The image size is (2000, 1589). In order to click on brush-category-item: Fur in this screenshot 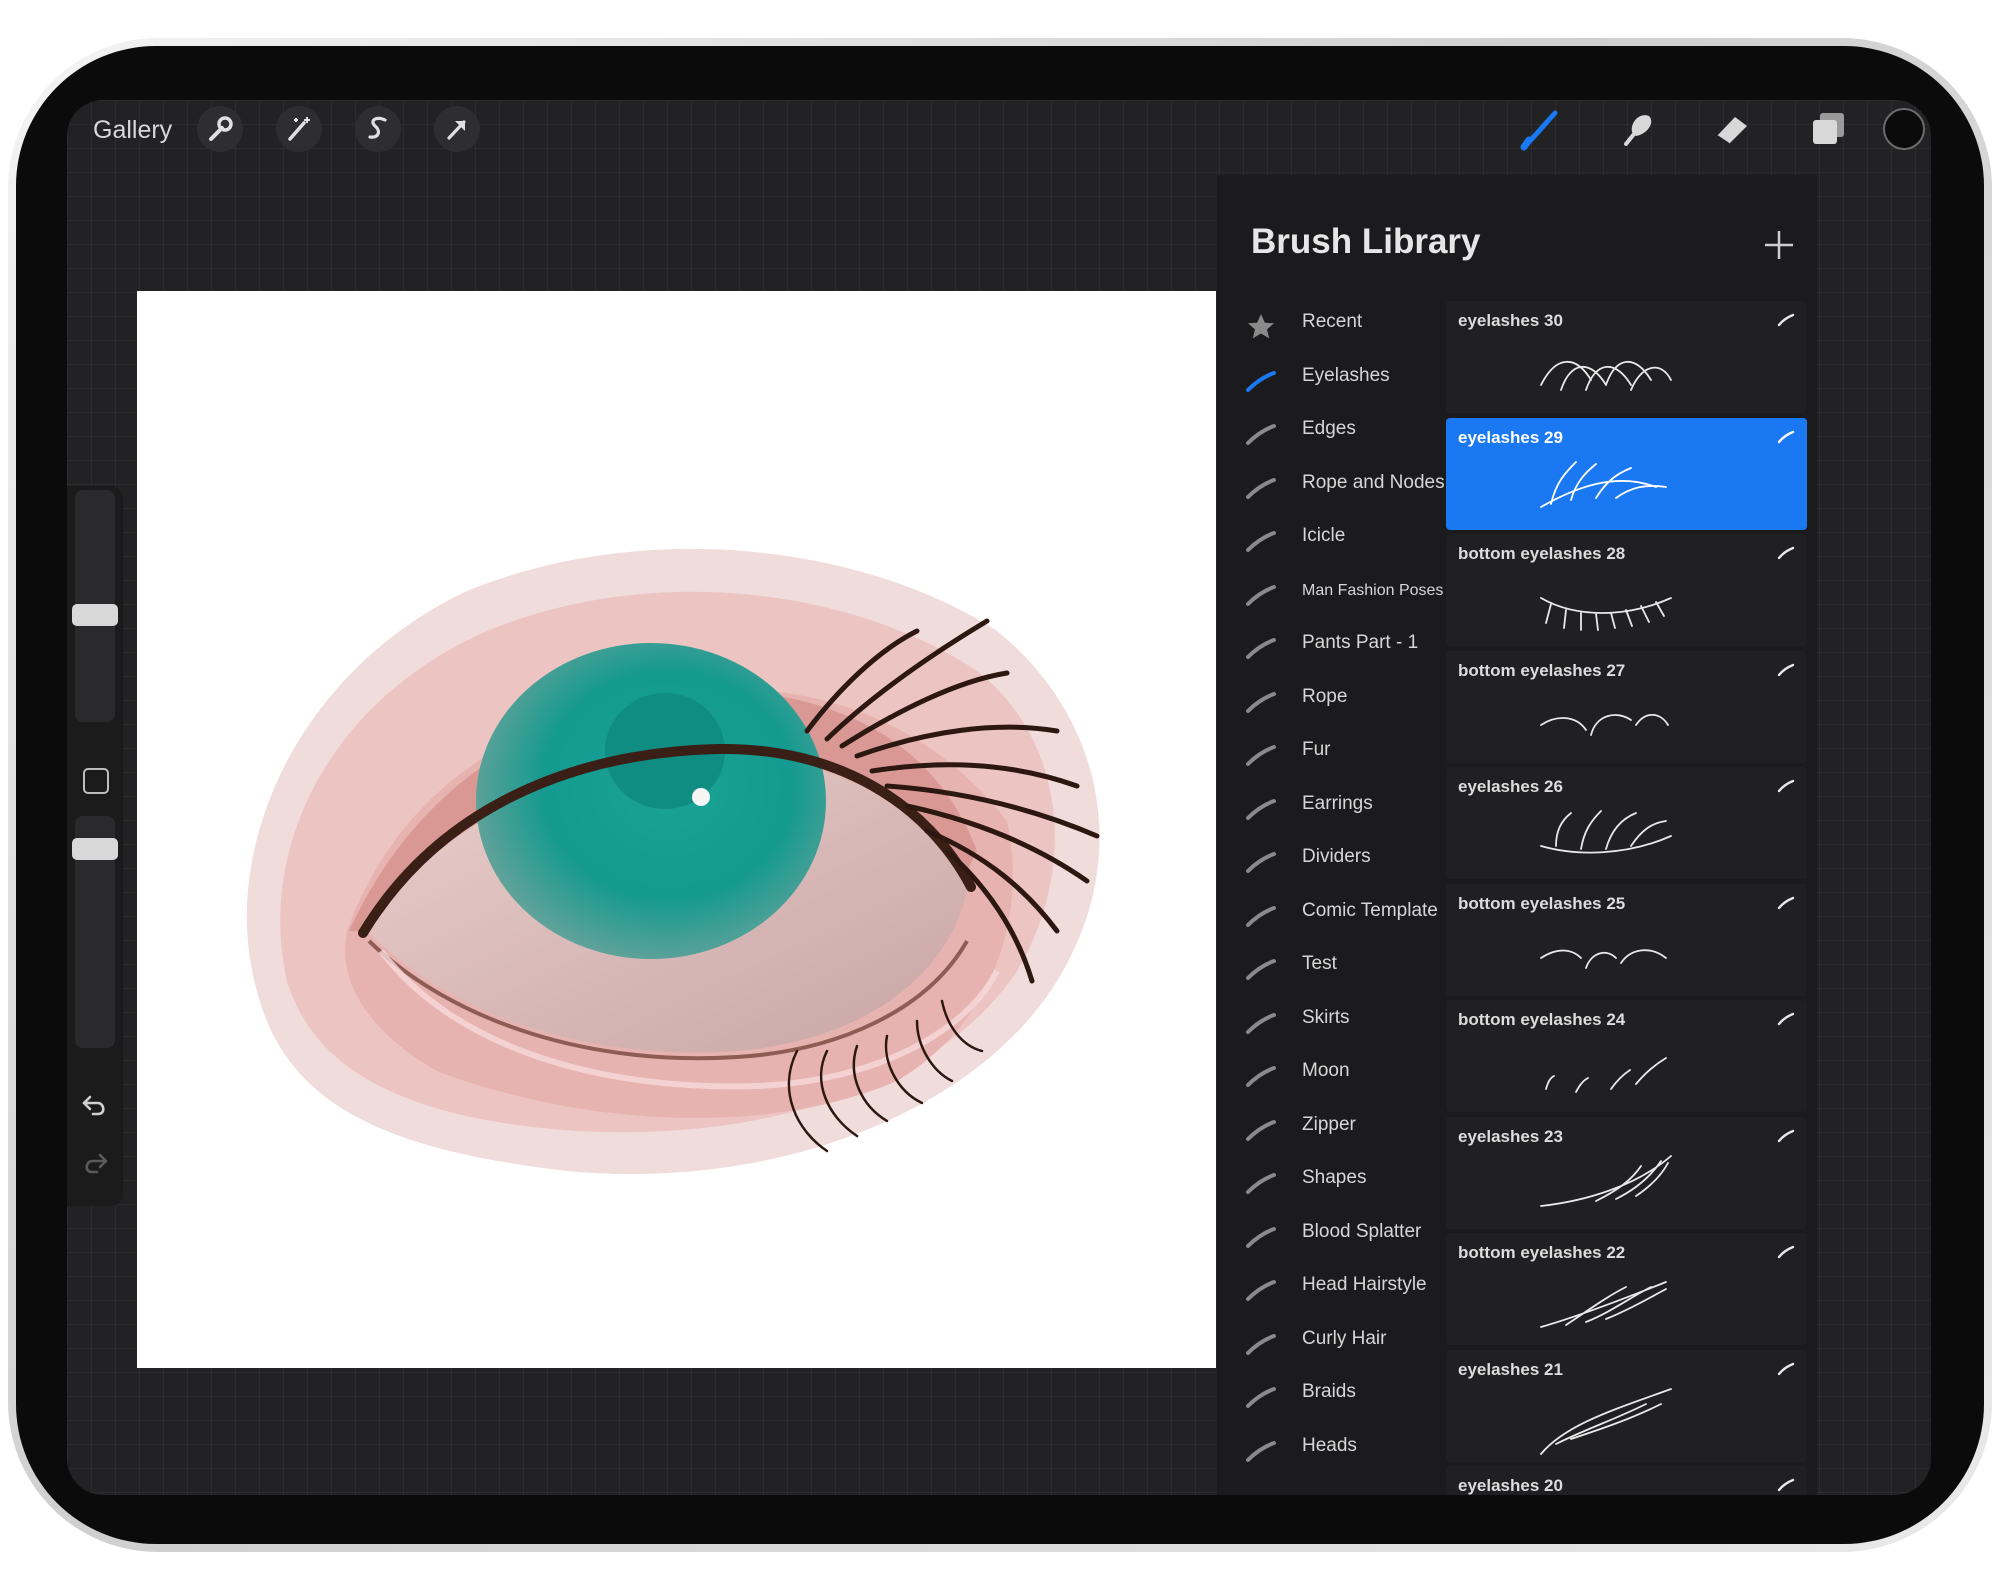, I will do `click(1335, 755)`.